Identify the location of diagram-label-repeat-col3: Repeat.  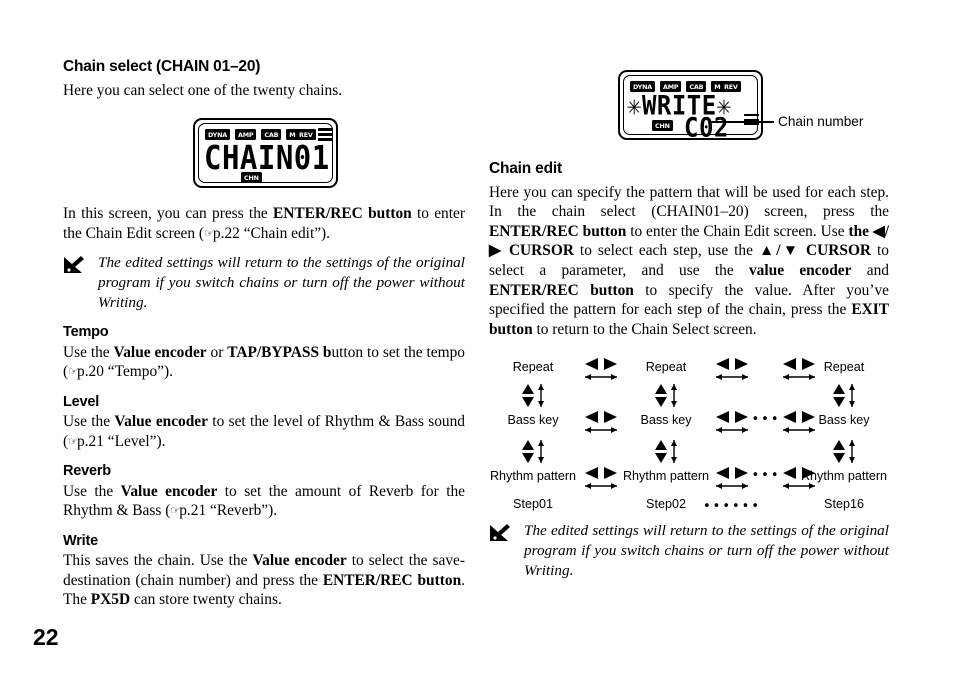
(844, 367).